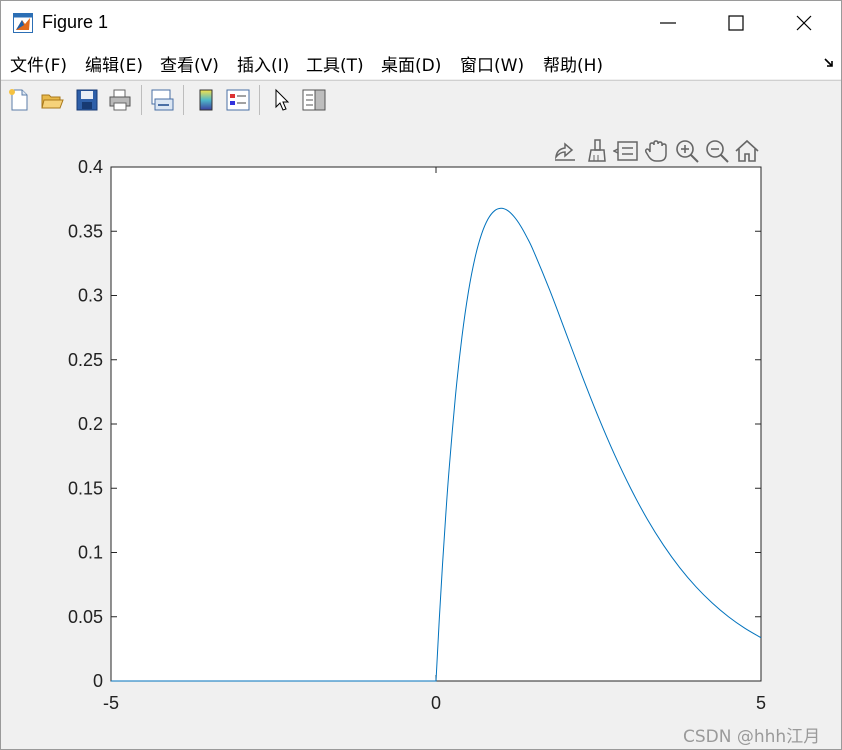  I want to click on data-tips-icon, so click(627, 151).